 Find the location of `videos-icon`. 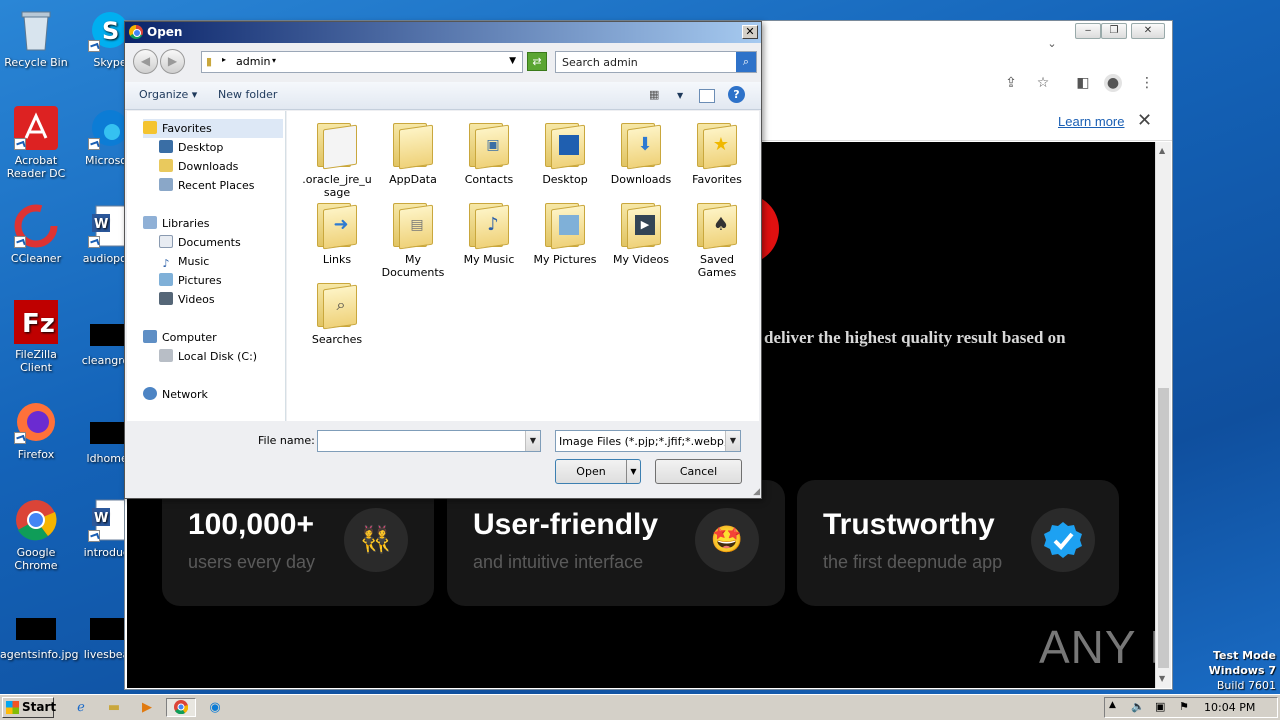

videos-icon is located at coordinates (166, 298).